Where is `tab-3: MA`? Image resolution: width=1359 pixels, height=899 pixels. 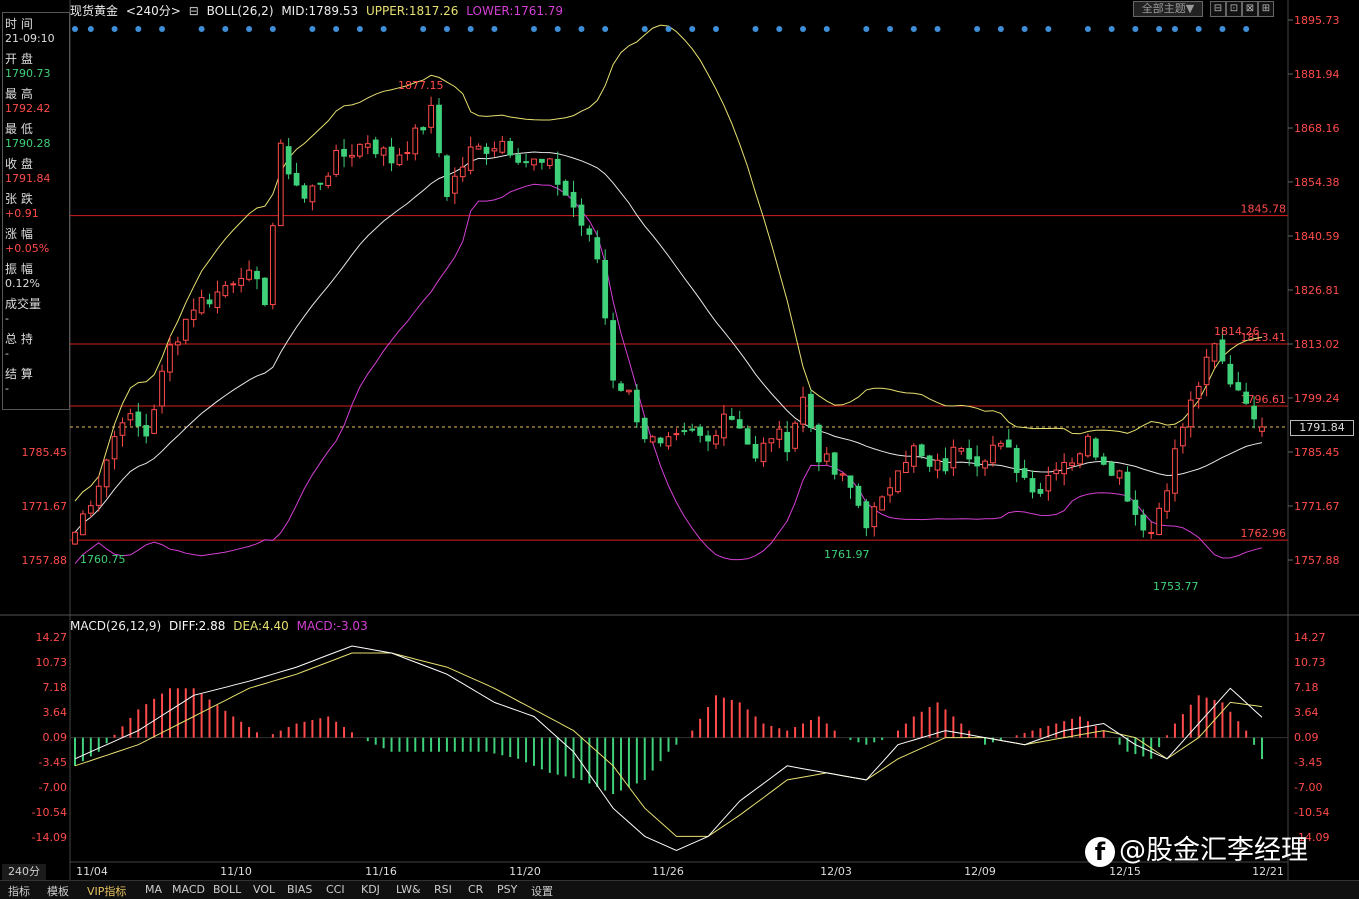
tab-3: MA is located at coordinates (153, 889).